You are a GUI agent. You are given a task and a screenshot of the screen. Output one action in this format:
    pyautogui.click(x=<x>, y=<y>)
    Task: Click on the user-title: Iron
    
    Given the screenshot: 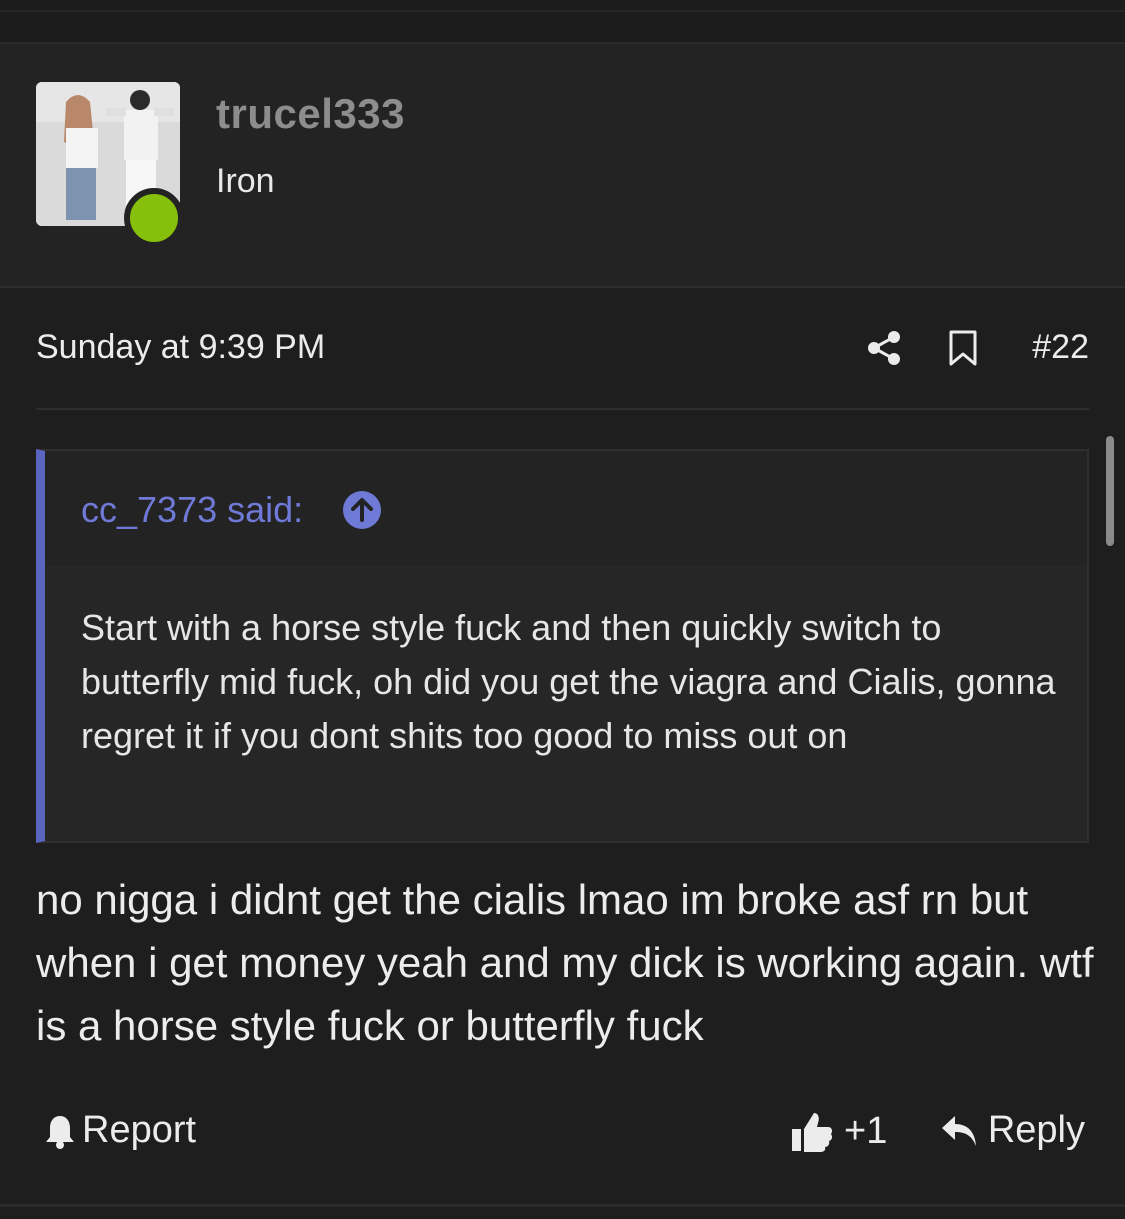 What is the action you would take?
    pyautogui.click(x=245, y=181)
    